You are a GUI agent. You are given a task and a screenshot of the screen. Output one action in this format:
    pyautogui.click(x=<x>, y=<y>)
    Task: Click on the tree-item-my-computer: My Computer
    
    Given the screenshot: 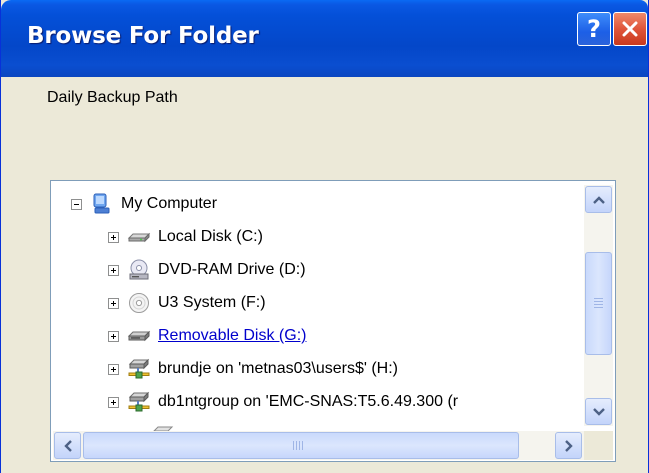 What is the action you would take?
    pyautogui.click(x=144, y=204)
    